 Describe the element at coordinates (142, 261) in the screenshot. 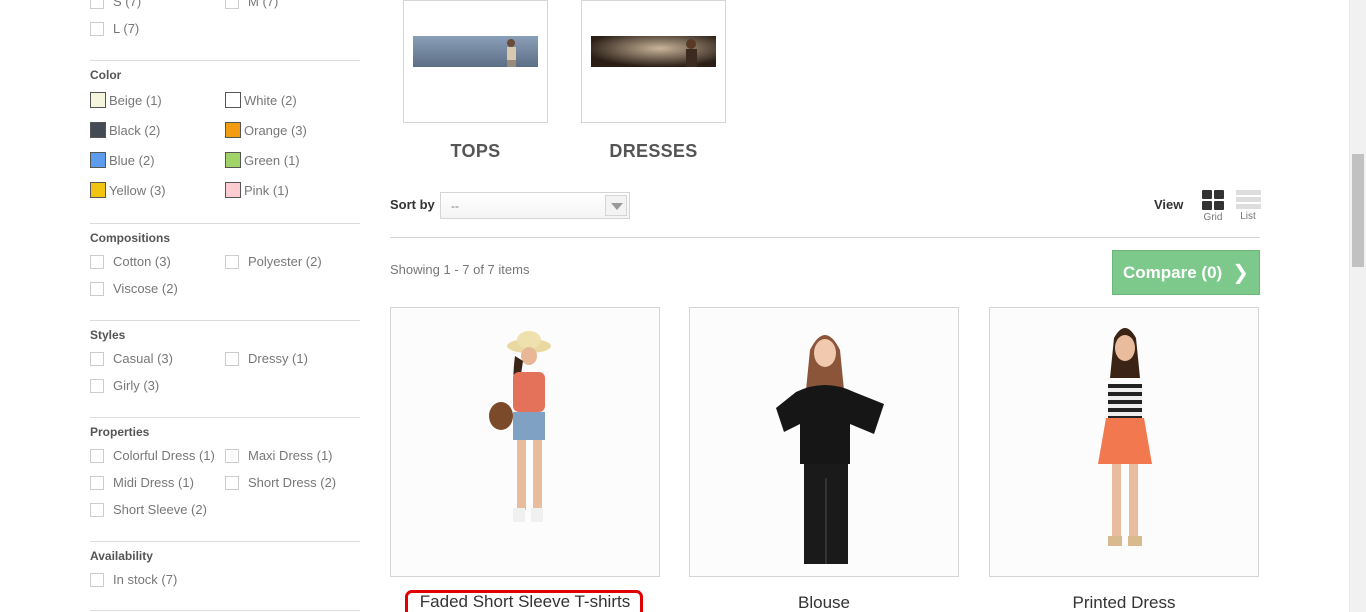

I see `filter-label: Cotton (3)` at that location.